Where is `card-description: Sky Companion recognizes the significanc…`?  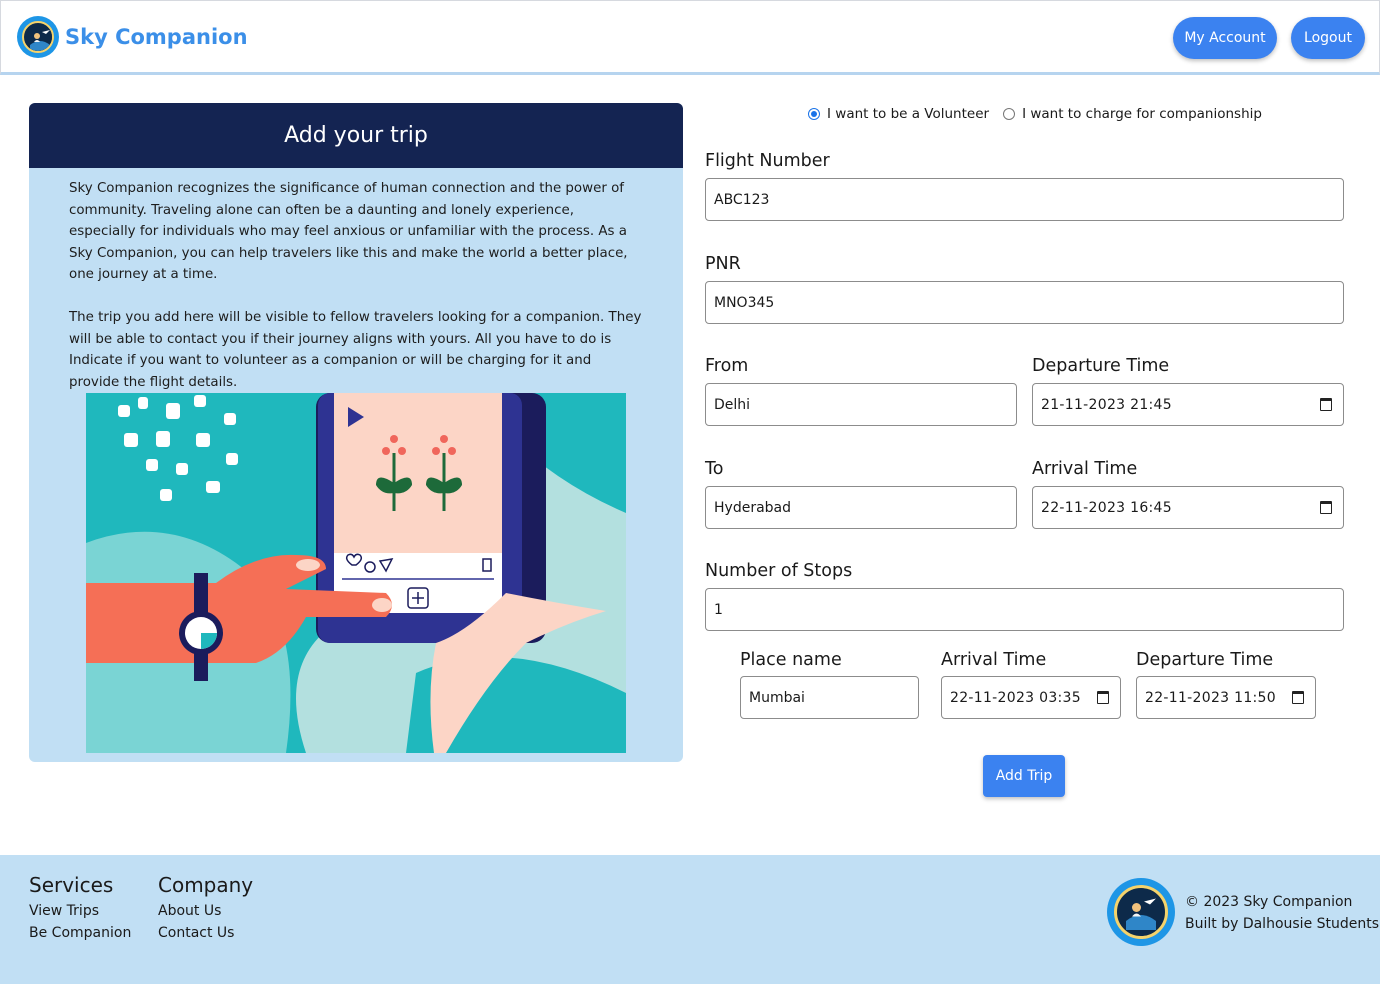 card-description: Sky Companion recognizes the significanc… is located at coordinates (356, 280).